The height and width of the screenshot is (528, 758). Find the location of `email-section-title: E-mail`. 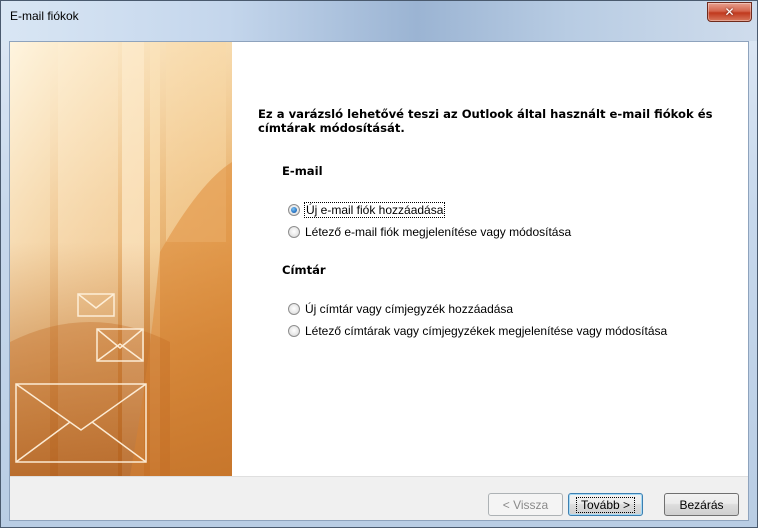

email-section-title: E-mail is located at coordinates (302, 171).